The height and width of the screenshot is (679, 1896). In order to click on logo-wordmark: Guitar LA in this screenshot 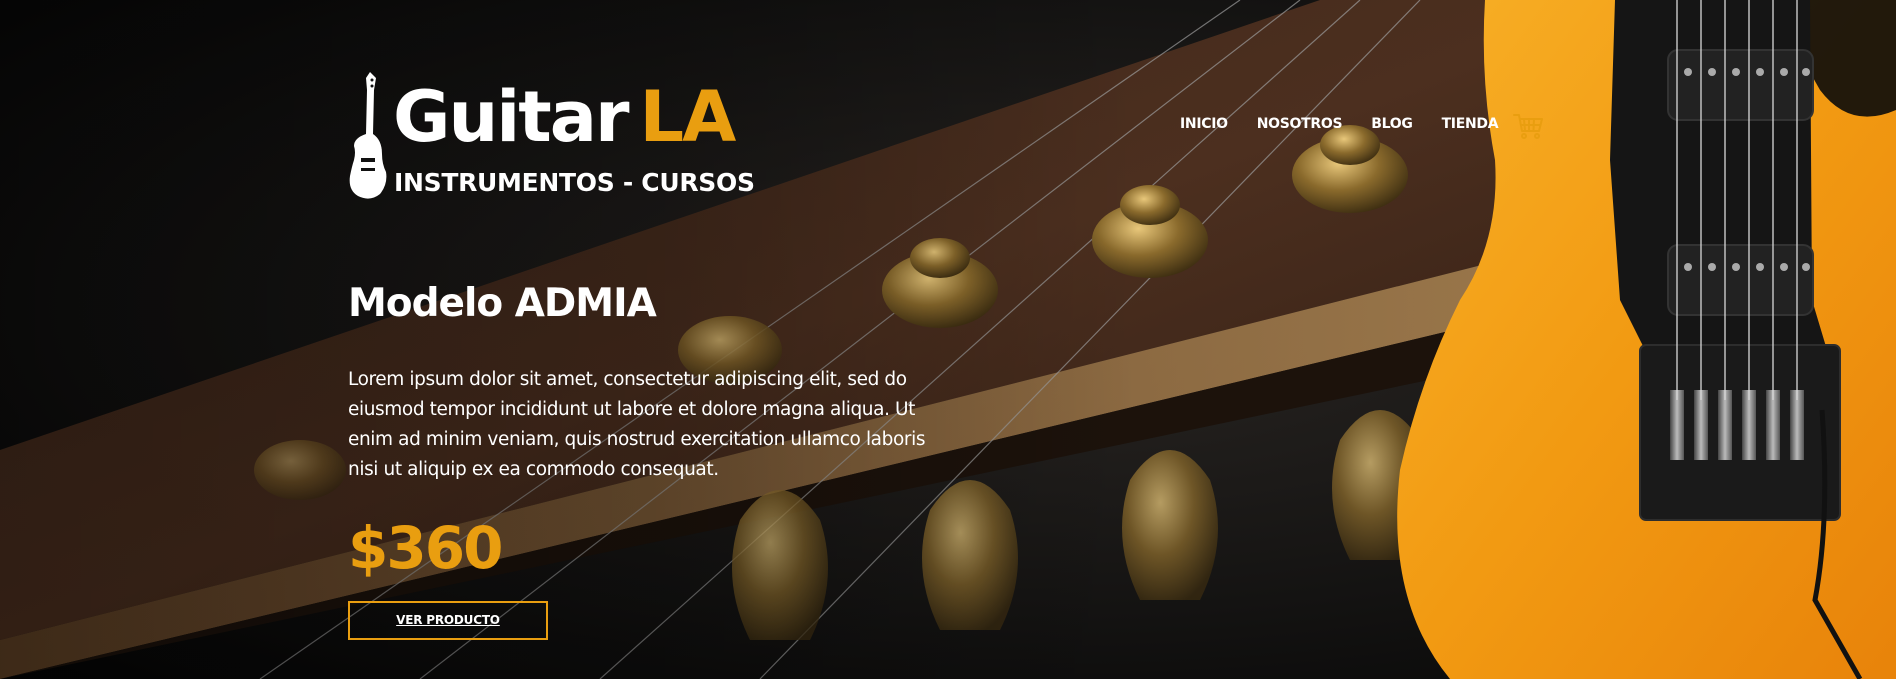, I will do `click(564, 117)`.